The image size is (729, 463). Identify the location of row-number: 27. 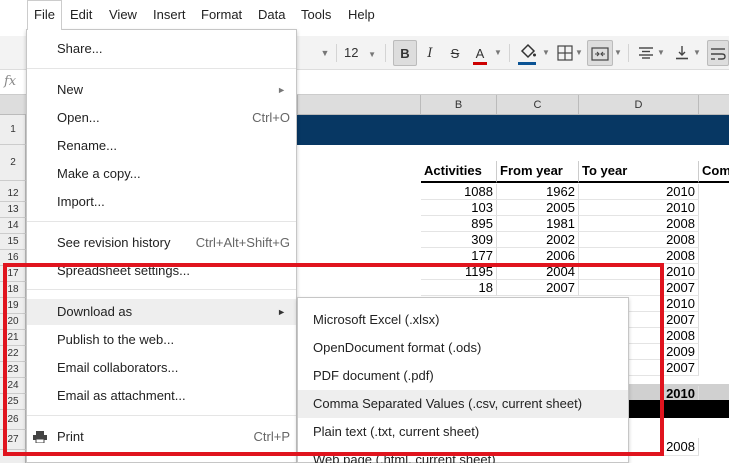
(13, 440).